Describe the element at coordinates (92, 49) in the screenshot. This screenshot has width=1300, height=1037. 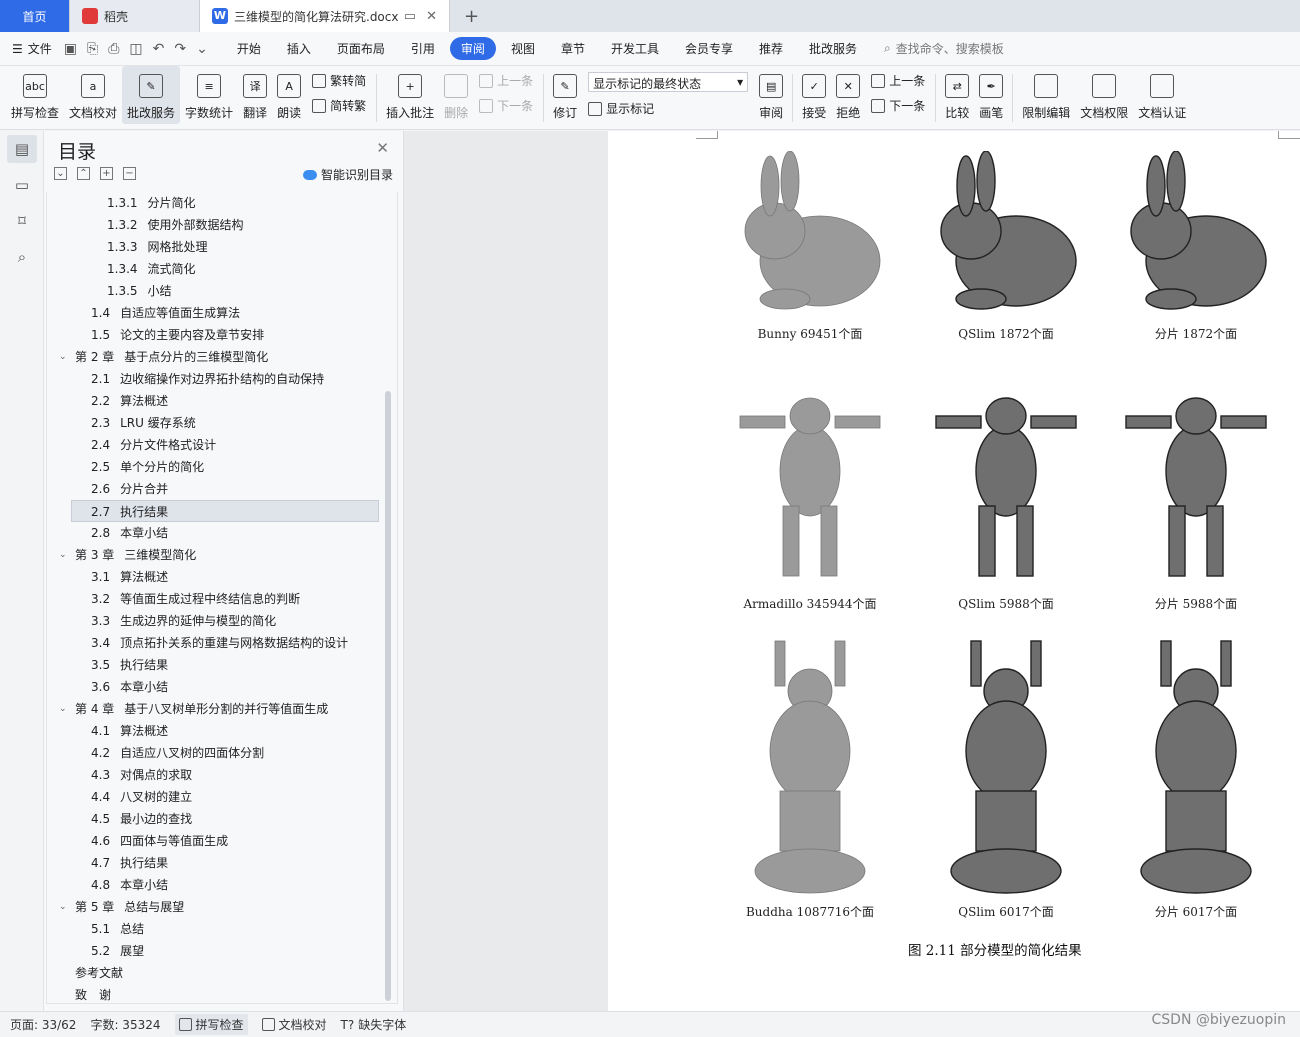
I see `export-icon: ⎘` at that location.